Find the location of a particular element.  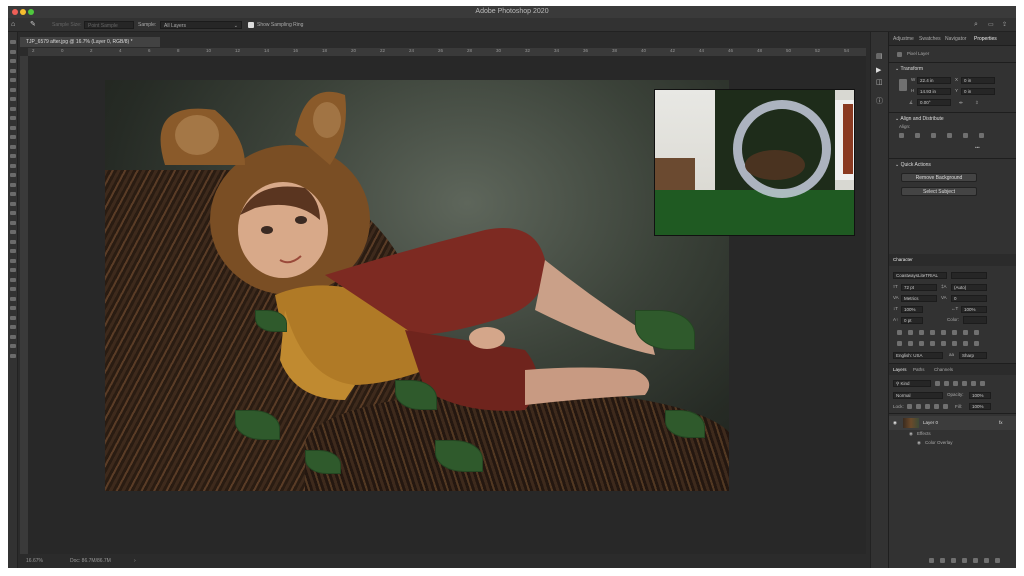

sample-size-select: Point Sample is located at coordinates (109, 25).